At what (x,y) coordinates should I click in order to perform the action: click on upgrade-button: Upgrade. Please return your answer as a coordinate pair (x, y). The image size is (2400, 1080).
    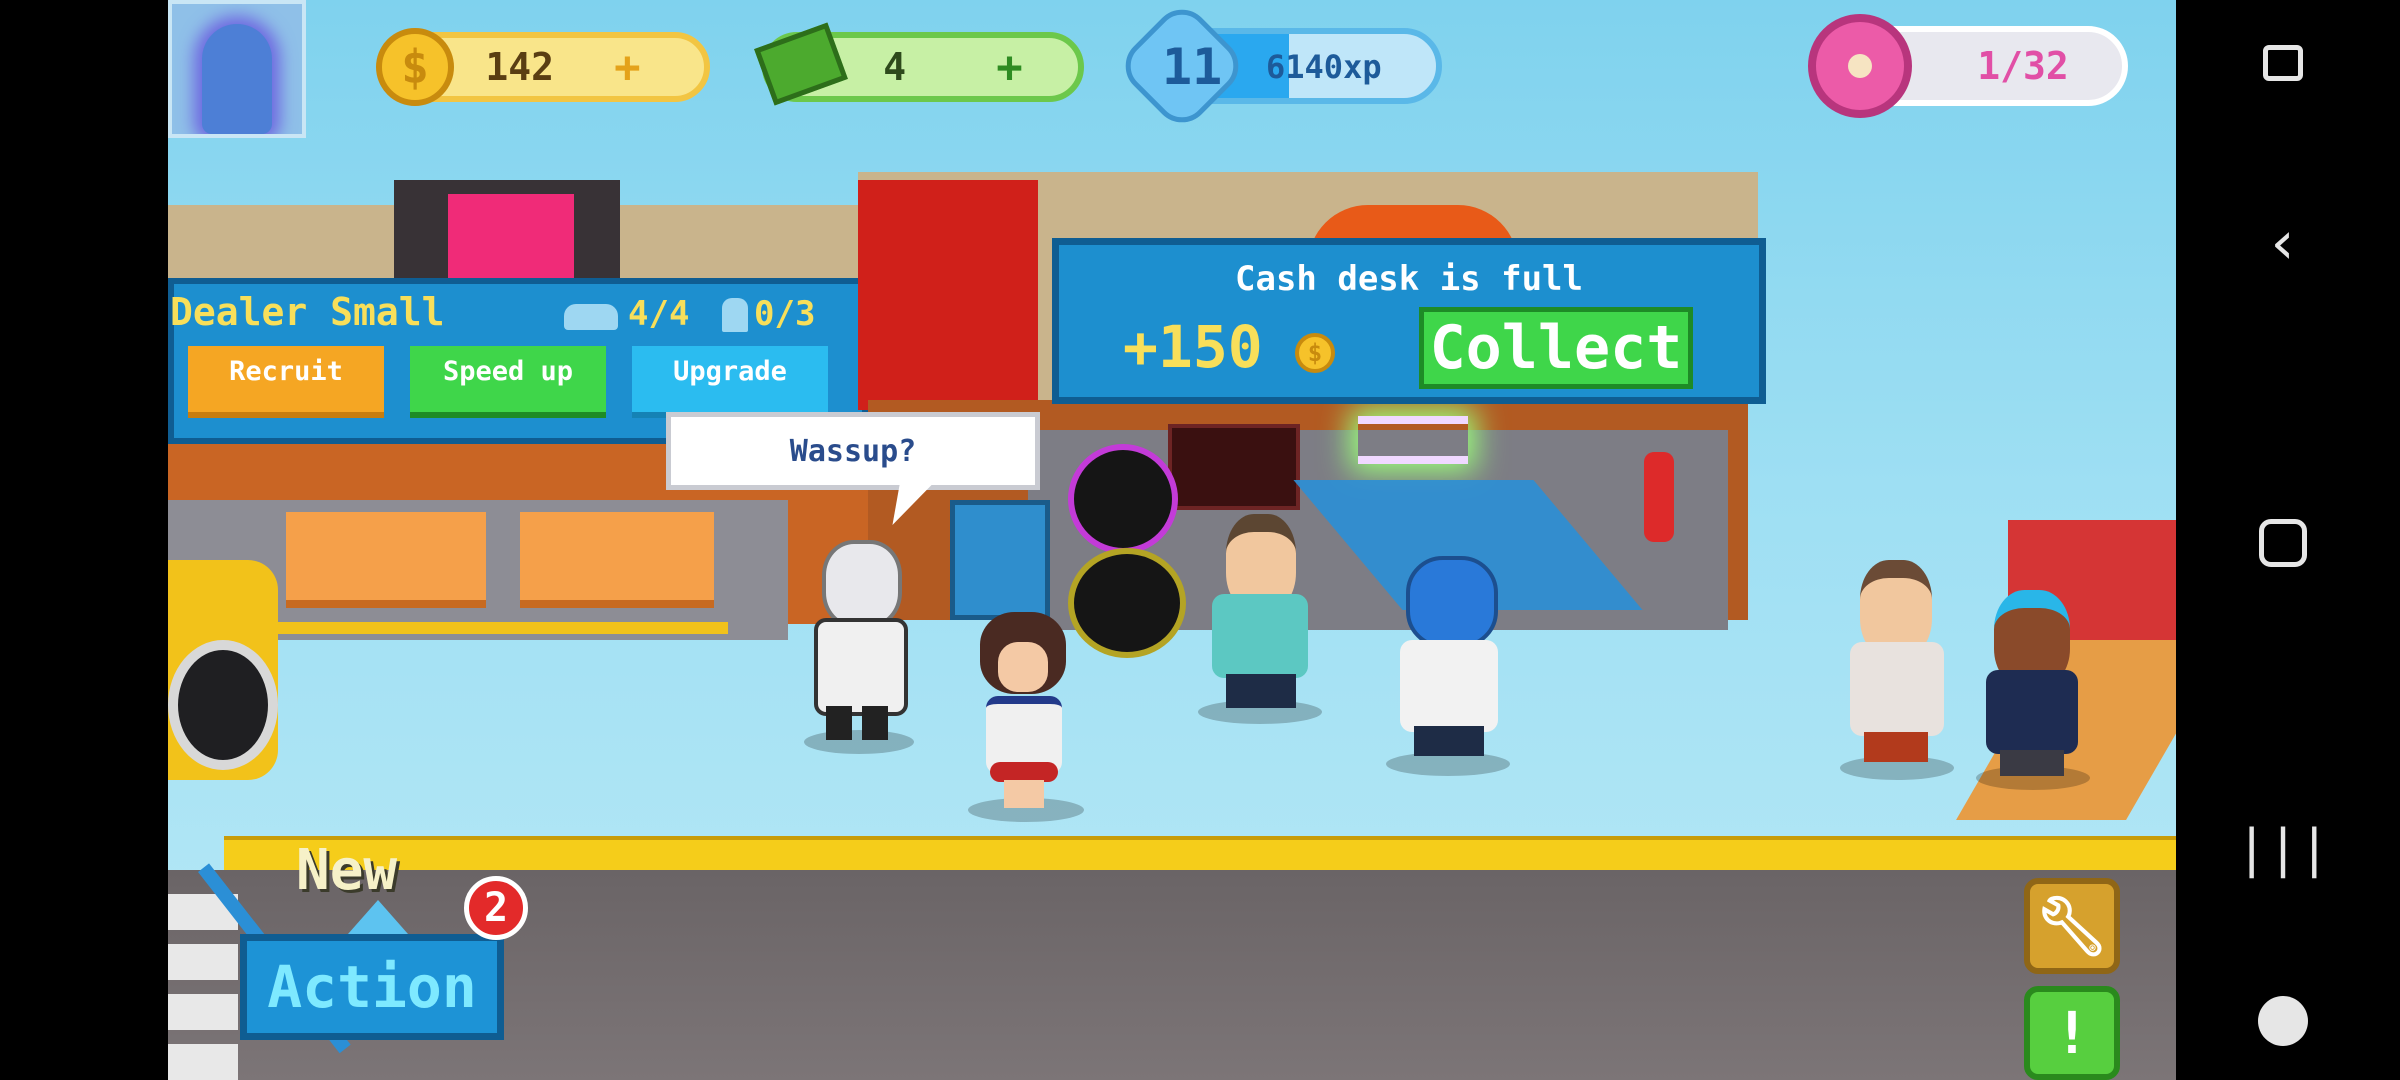
    Looking at the image, I should click on (730, 382).